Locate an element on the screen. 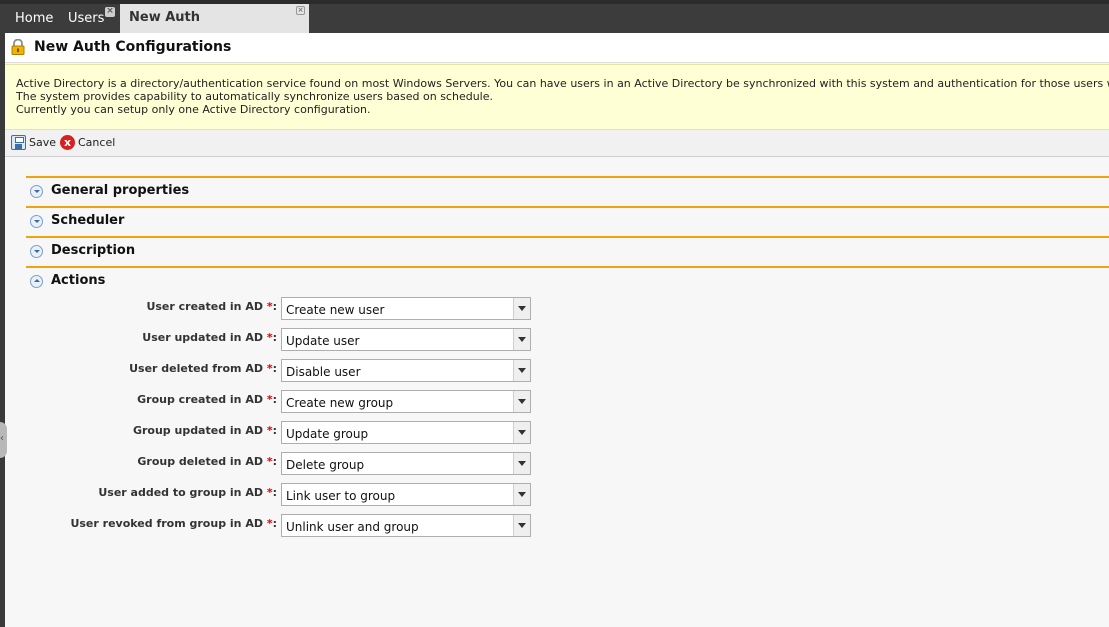 This screenshot has height=627, width=1109. chevron-left-icon: ‹ is located at coordinates (2, 438).